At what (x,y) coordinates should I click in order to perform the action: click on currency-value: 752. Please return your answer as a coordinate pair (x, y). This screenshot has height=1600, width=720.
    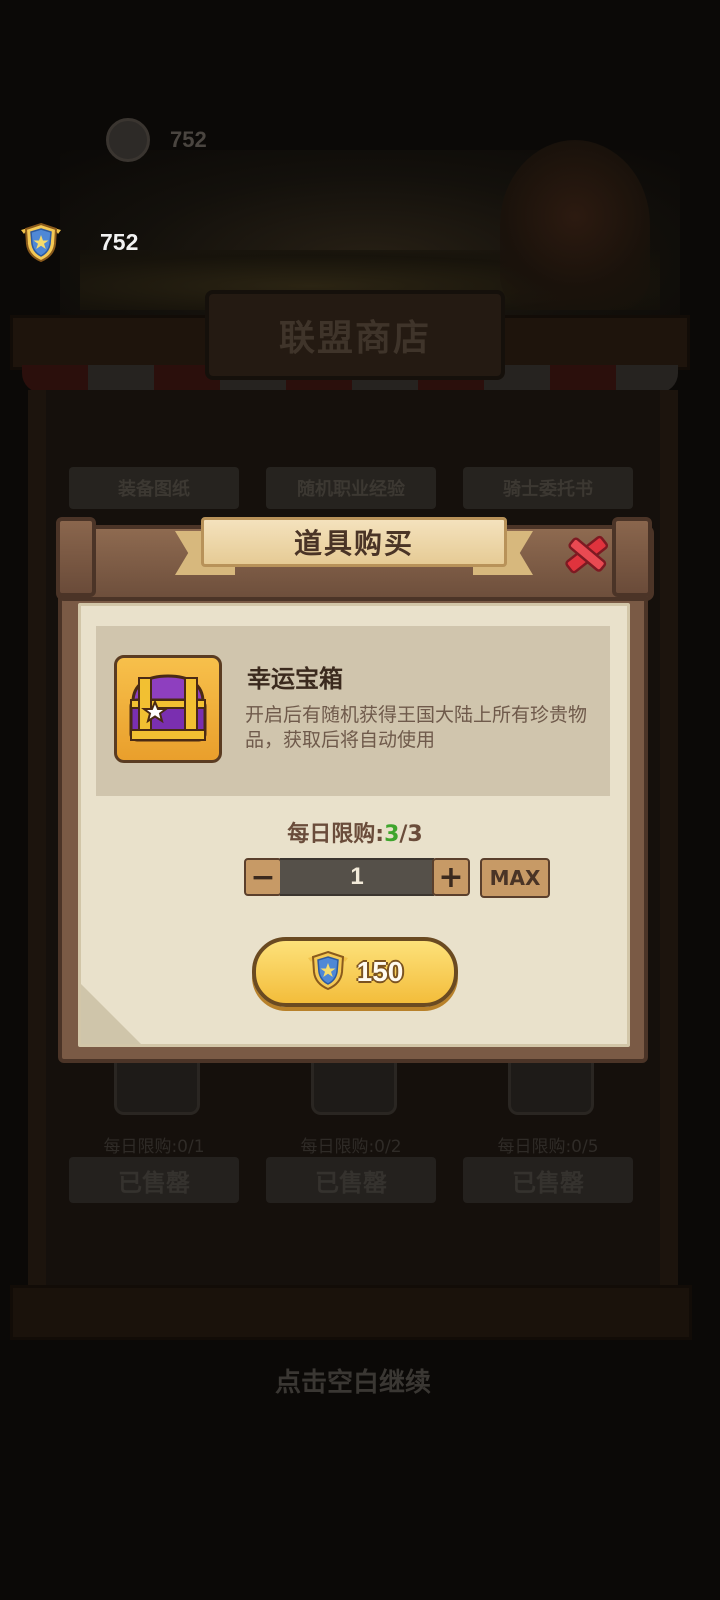
    Looking at the image, I should click on (119, 241).